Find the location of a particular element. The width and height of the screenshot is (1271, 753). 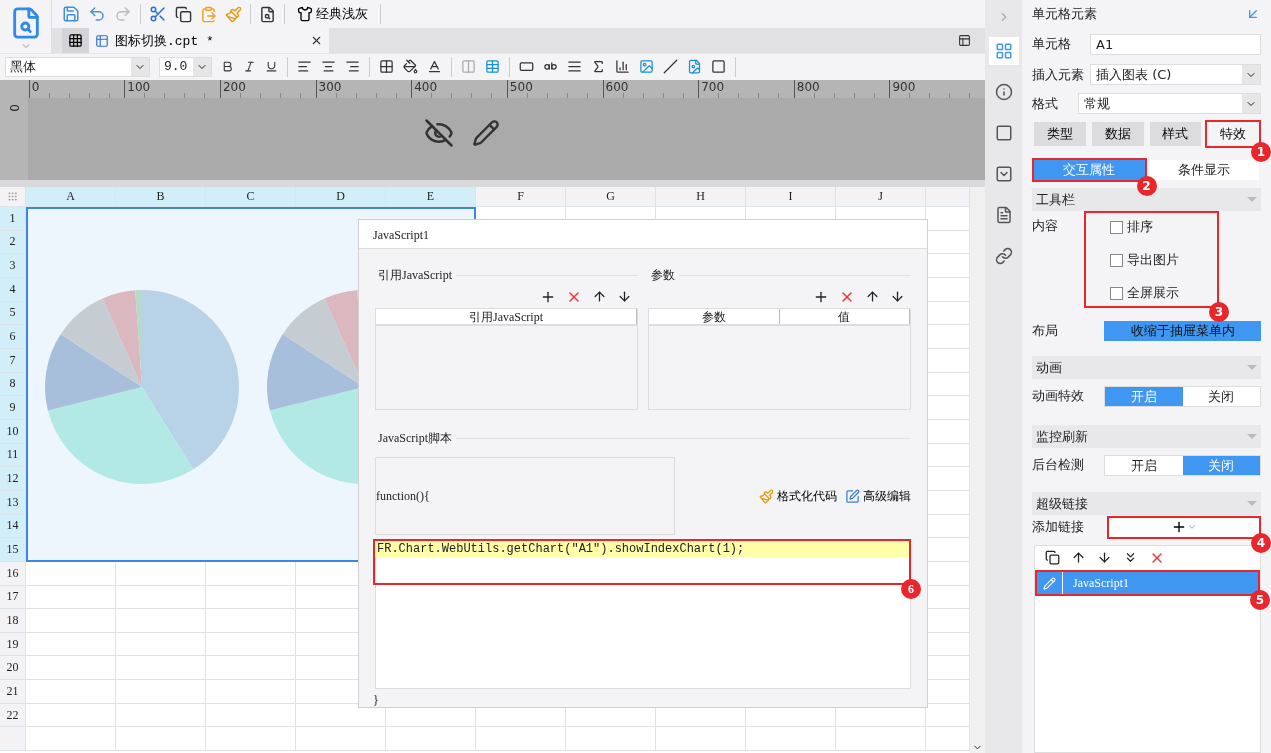

row-header: 7 is located at coordinates (13, 360).